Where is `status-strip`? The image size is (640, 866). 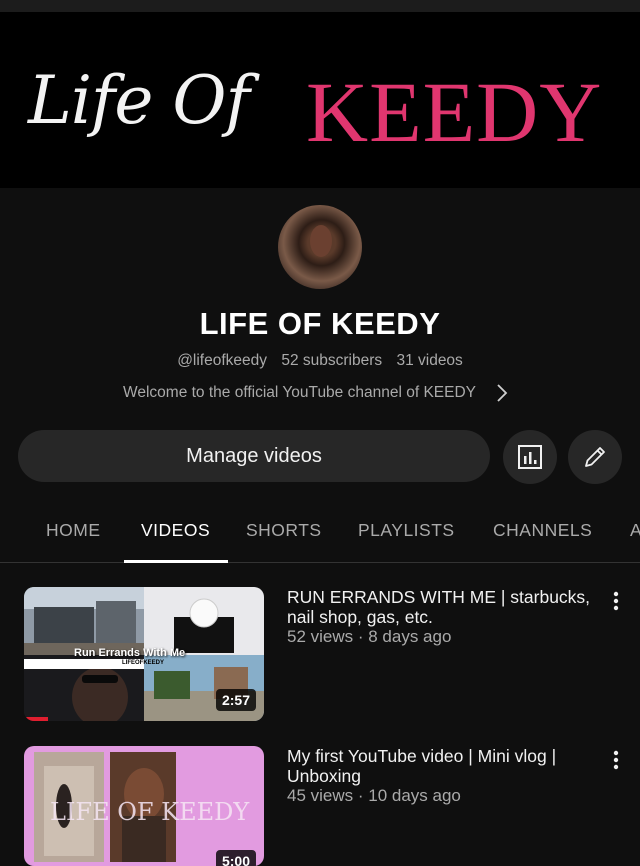
status-strip is located at coordinates (320, 6).